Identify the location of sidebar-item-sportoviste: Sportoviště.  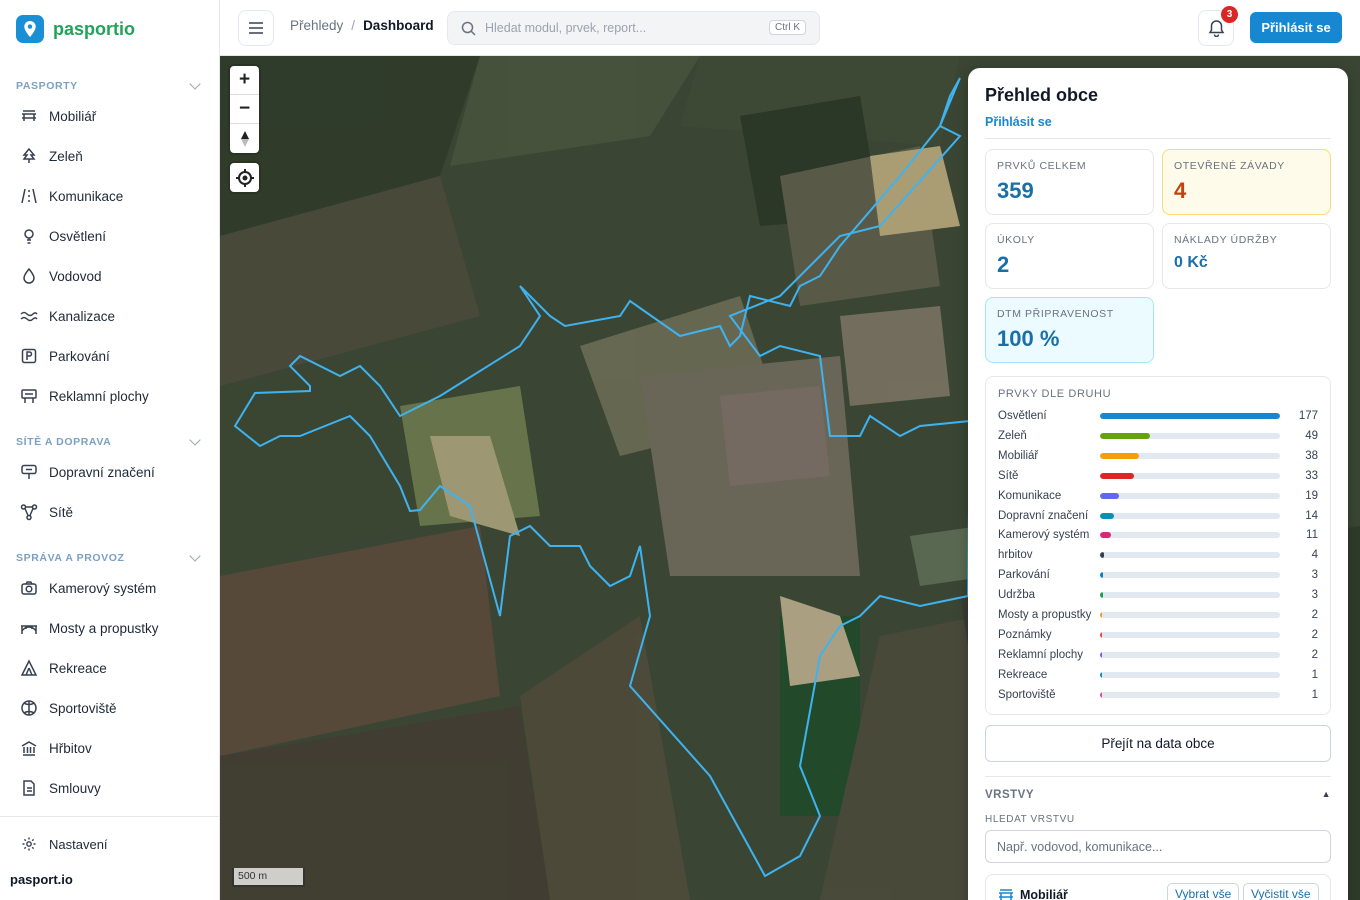
(110, 708).